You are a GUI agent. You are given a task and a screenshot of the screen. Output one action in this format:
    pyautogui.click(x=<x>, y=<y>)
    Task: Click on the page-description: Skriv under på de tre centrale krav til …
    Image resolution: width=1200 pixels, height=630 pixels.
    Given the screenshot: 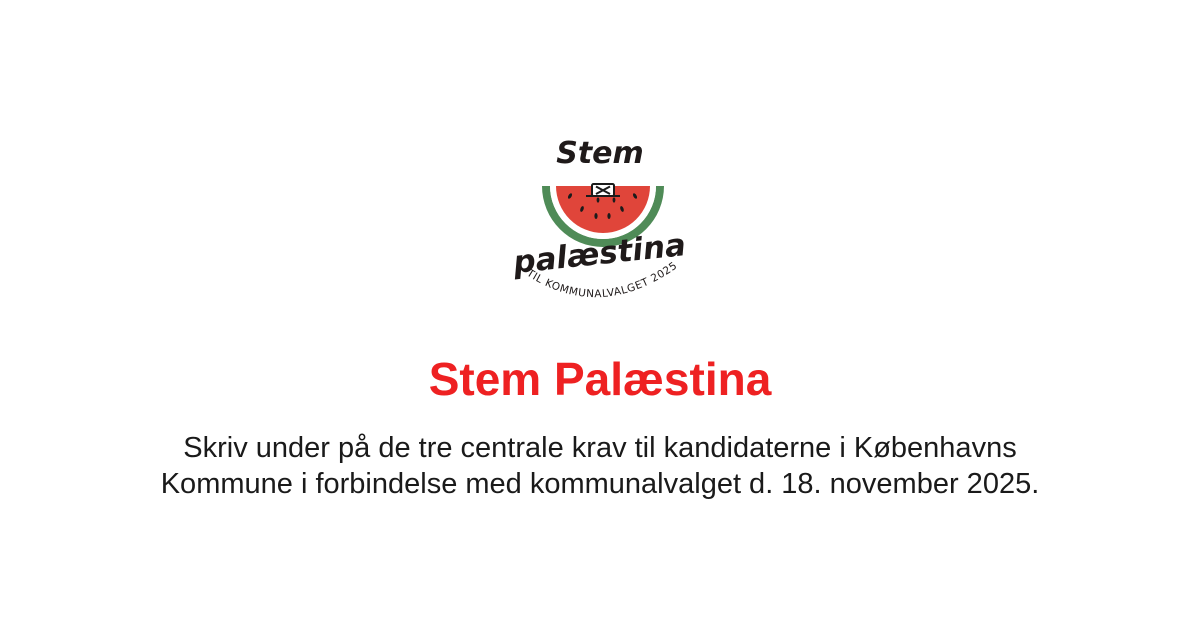 What is the action you would take?
    pyautogui.click(x=600, y=466)
    